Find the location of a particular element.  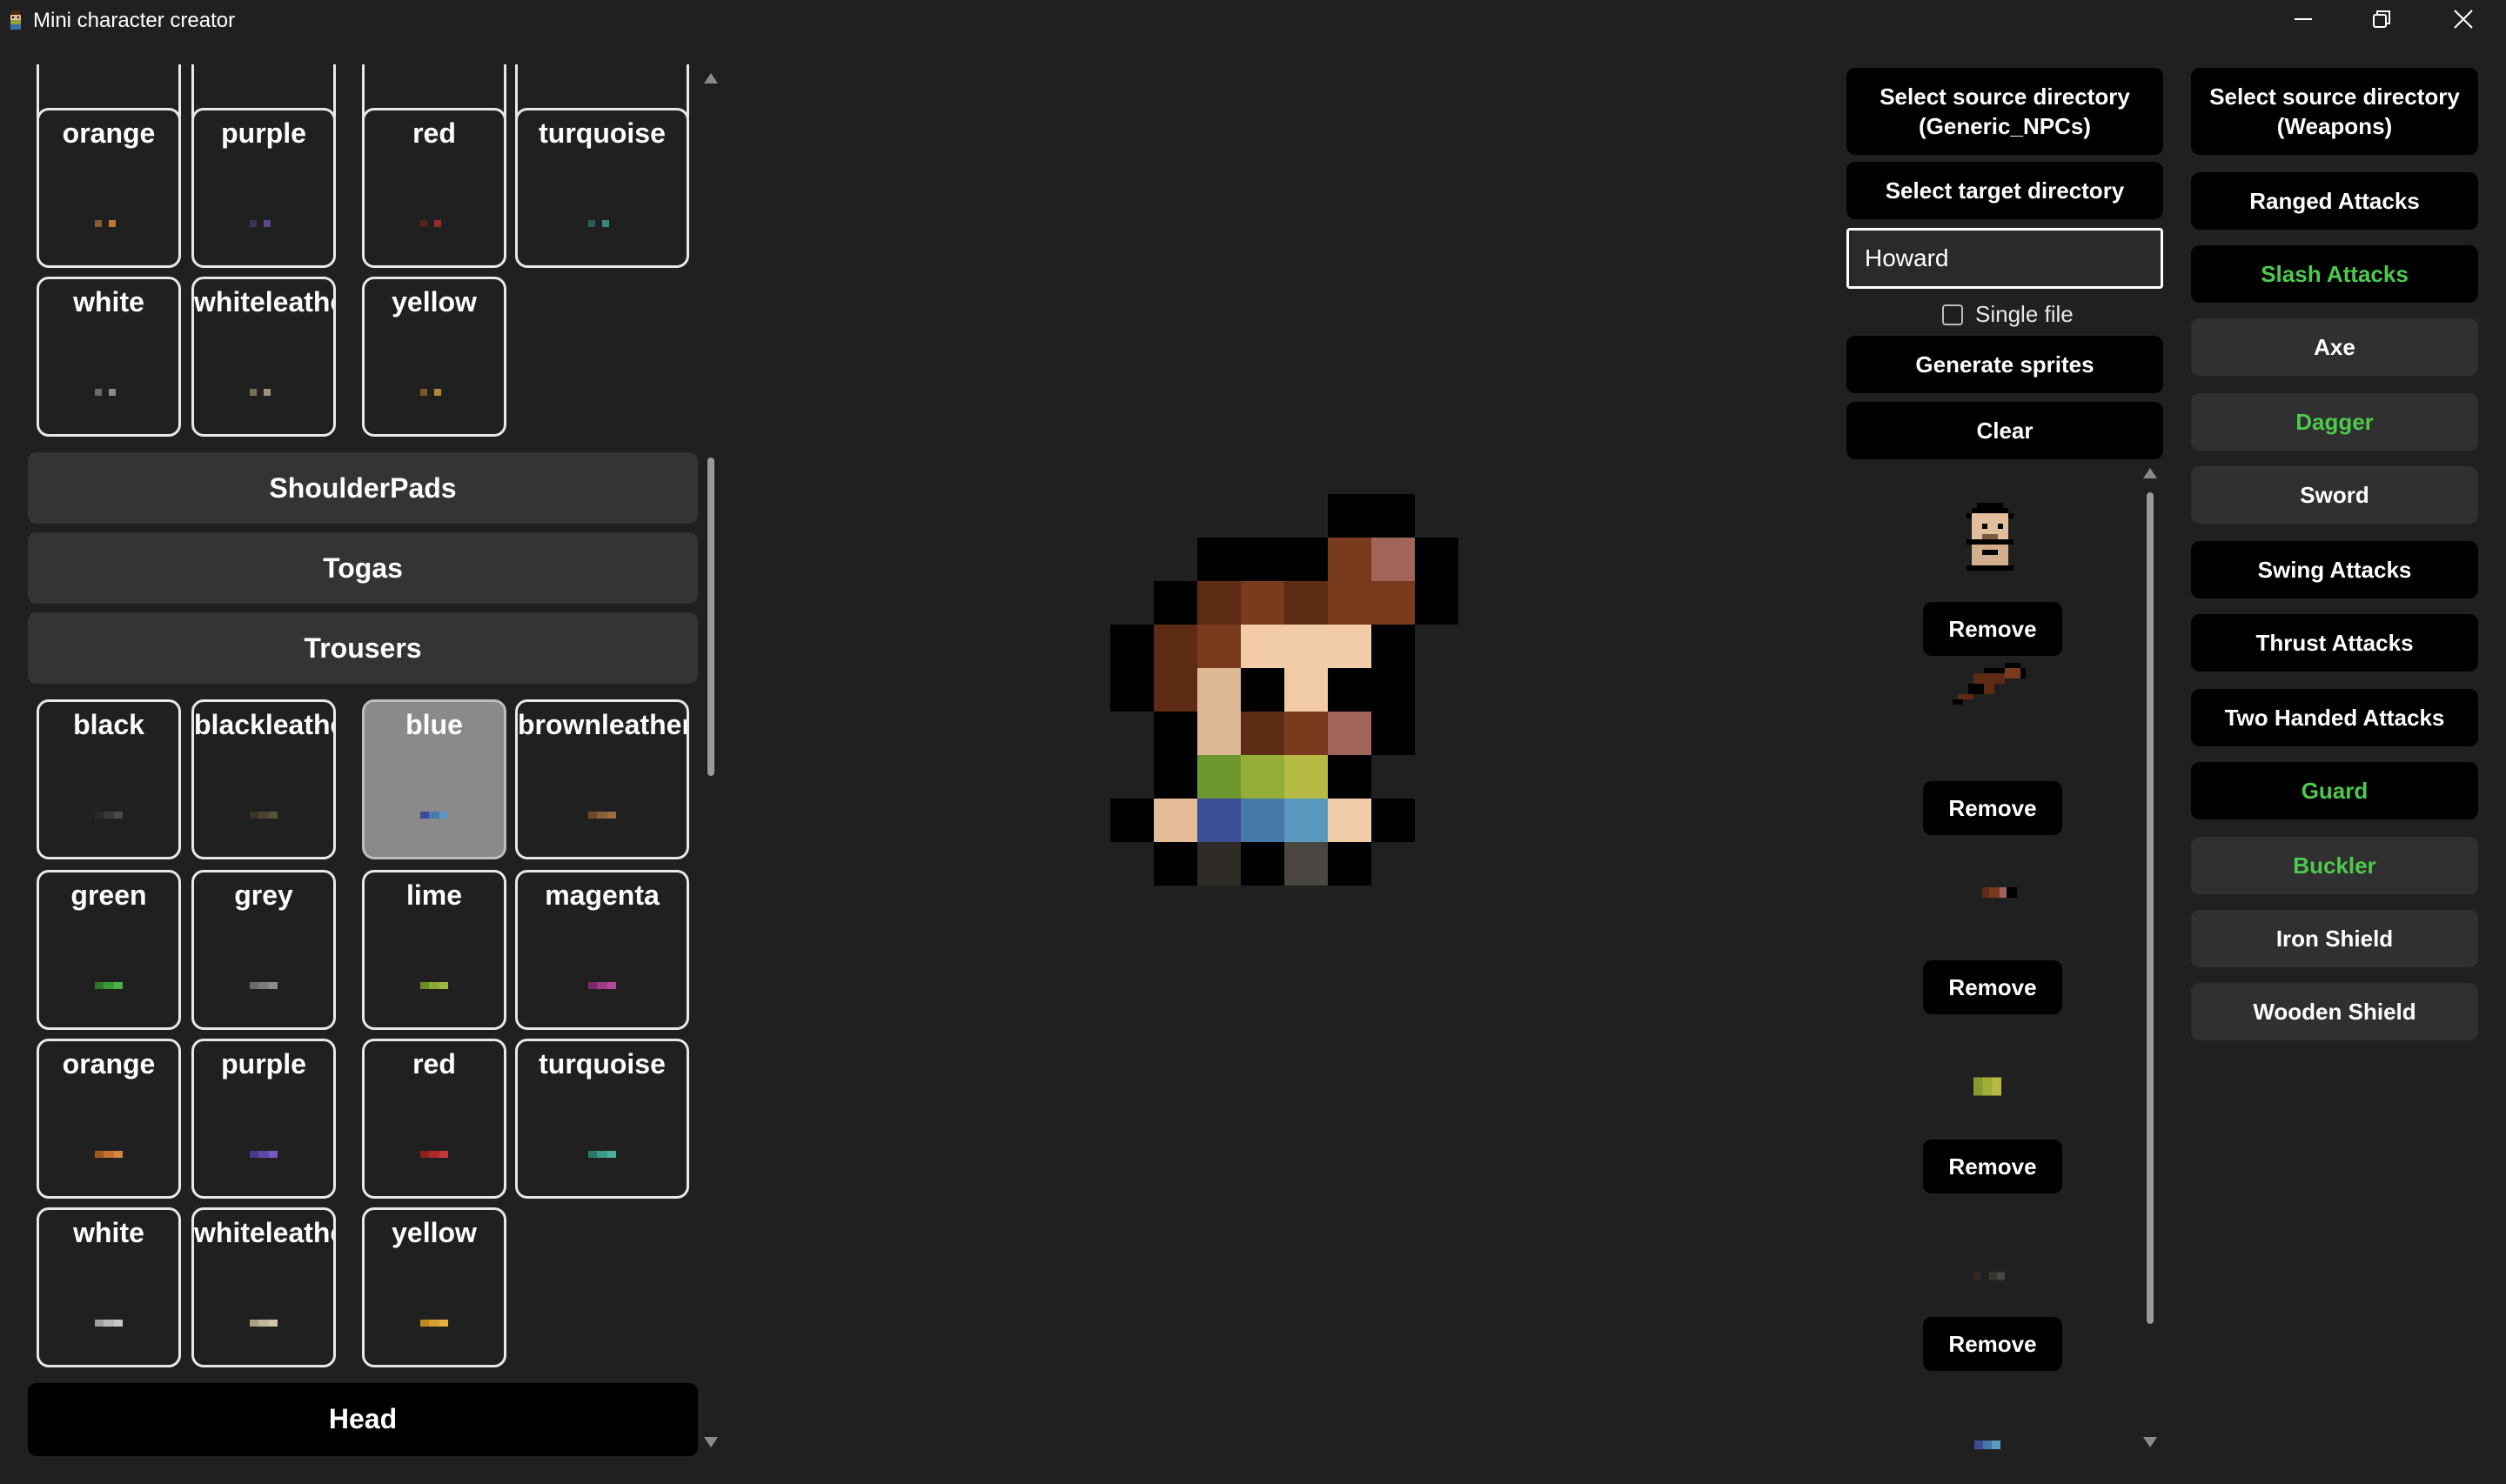

title-bar: Mini character creator is located at coordinates (1253, 19).